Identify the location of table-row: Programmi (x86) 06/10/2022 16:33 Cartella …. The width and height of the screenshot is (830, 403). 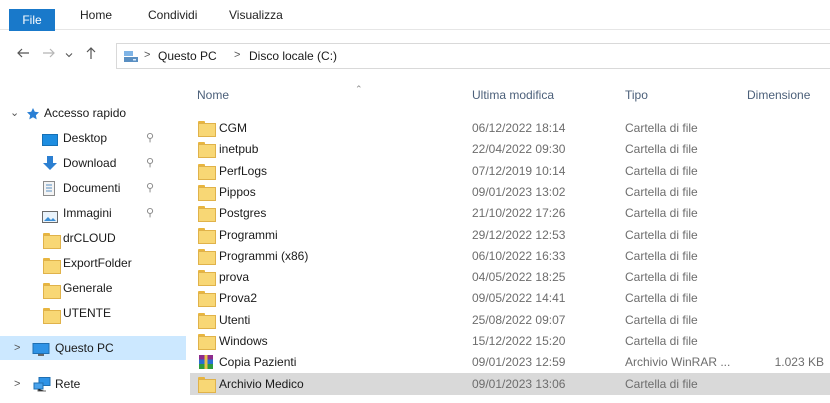
(510, 256).